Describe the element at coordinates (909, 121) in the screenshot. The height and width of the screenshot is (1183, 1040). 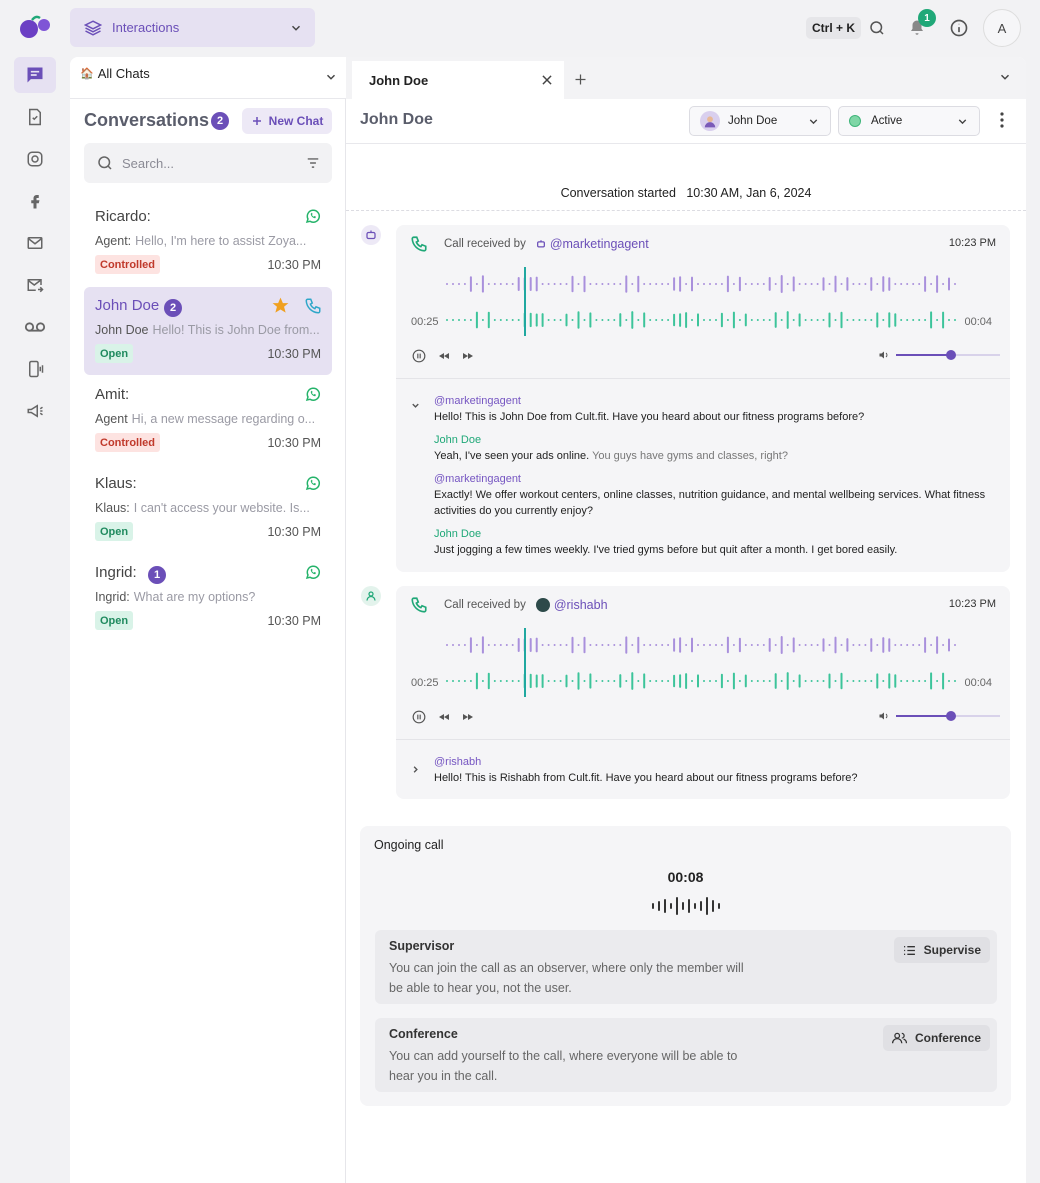
I see `status-dropdown: Active` at that location.